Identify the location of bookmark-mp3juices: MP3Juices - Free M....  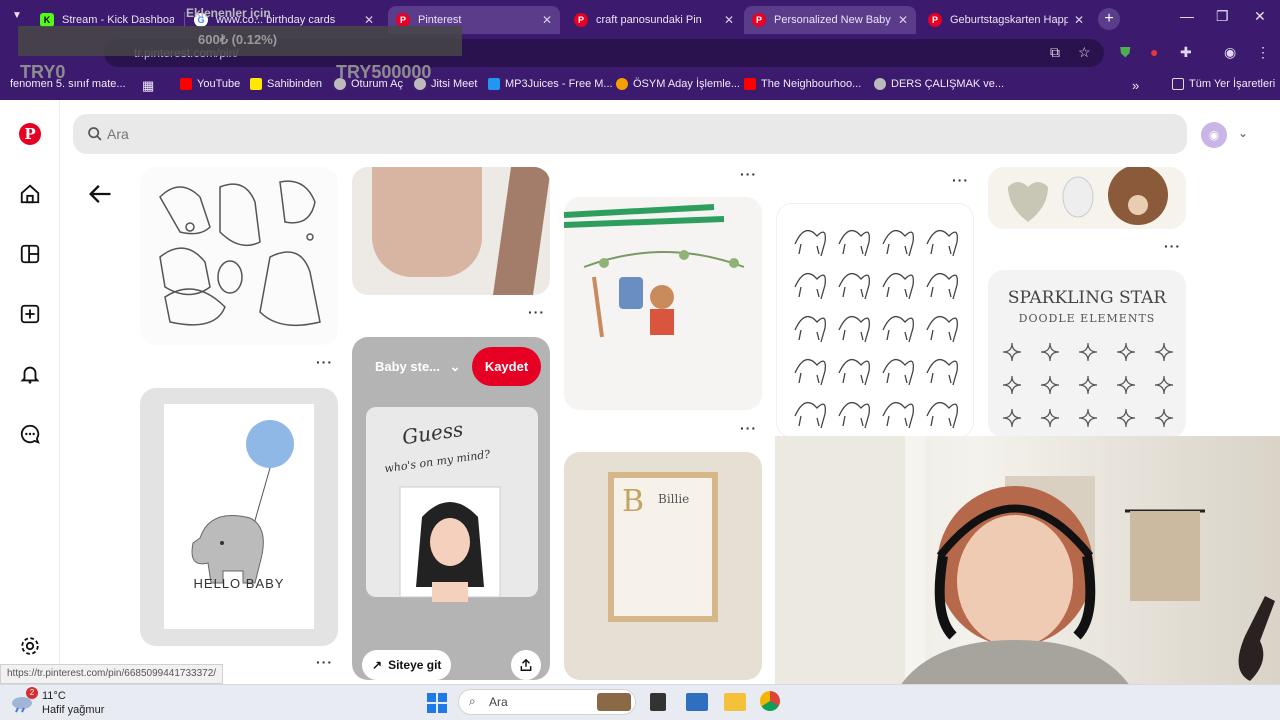
(550, 84).